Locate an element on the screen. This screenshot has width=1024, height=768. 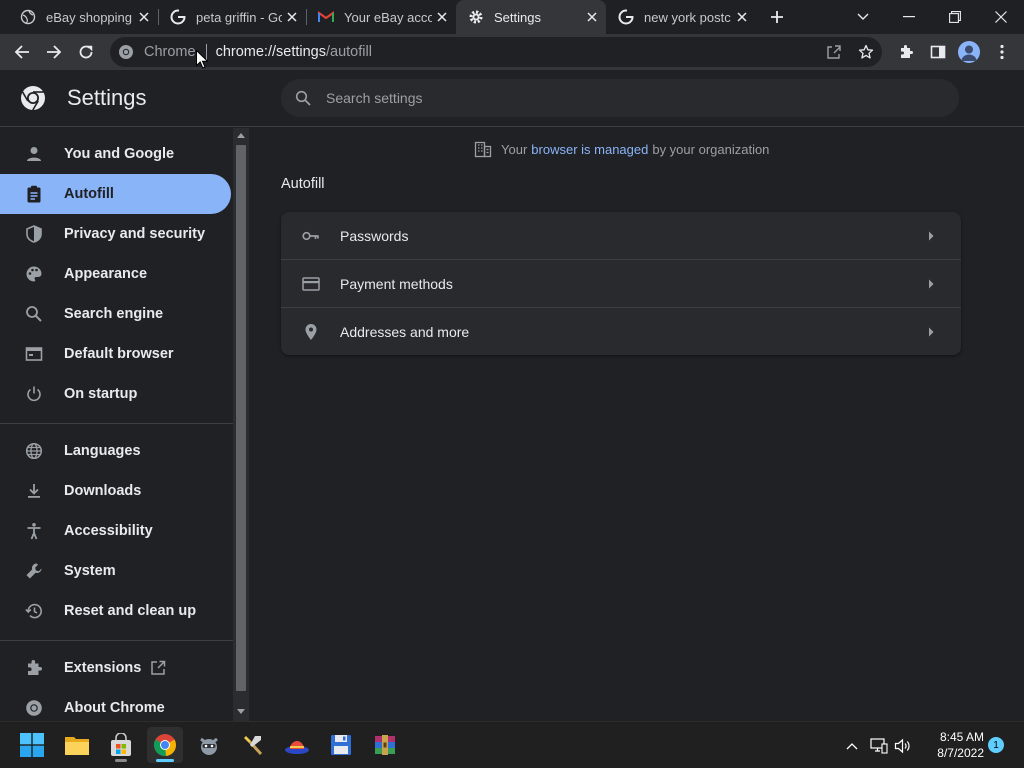
sidebar-item-accessibility: Accessibility is located at coordinates (115, 531).